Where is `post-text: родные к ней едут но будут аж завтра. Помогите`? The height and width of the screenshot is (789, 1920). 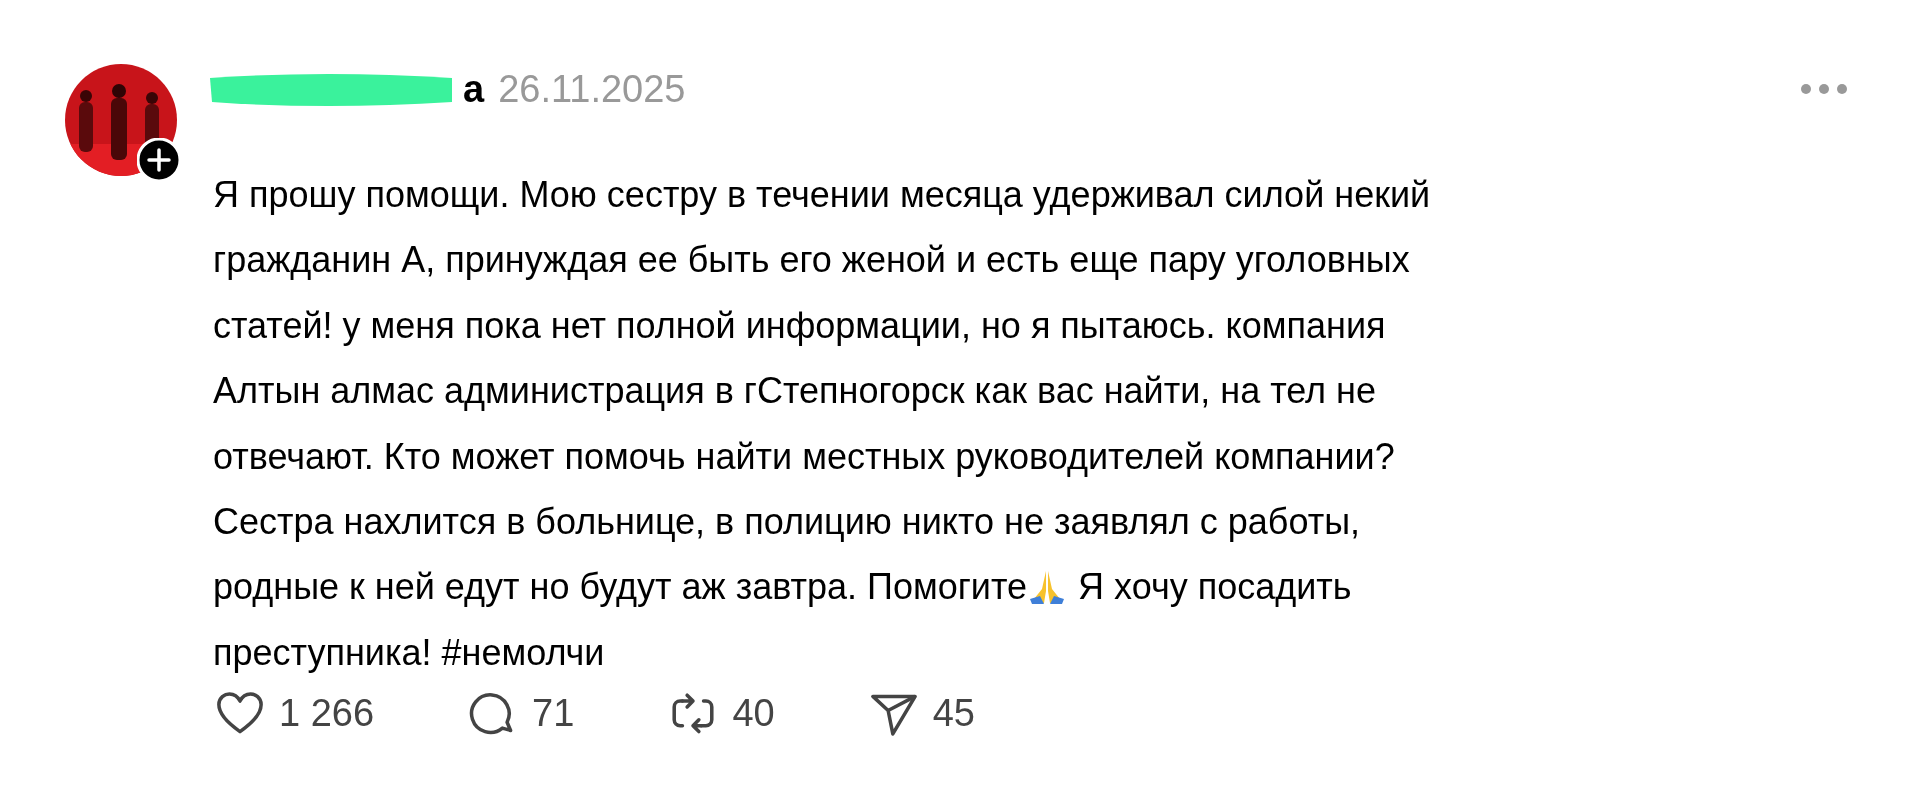 post-text: родные к ней едут но будут аж завтра. Помогите is located at coordinates (620, 587).